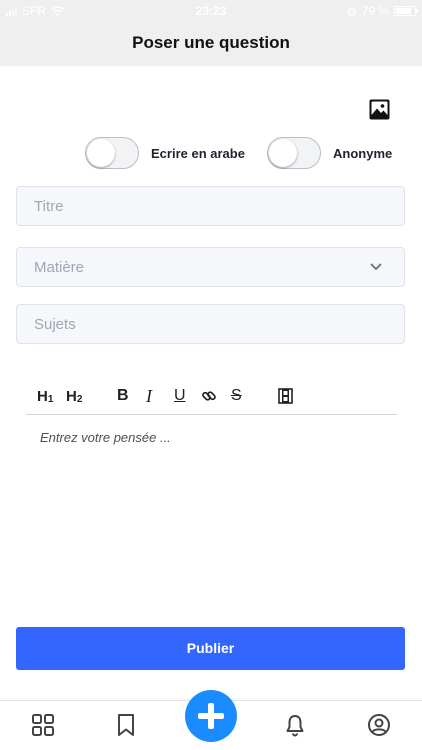  I want to click on video-button, so click(285, 396).